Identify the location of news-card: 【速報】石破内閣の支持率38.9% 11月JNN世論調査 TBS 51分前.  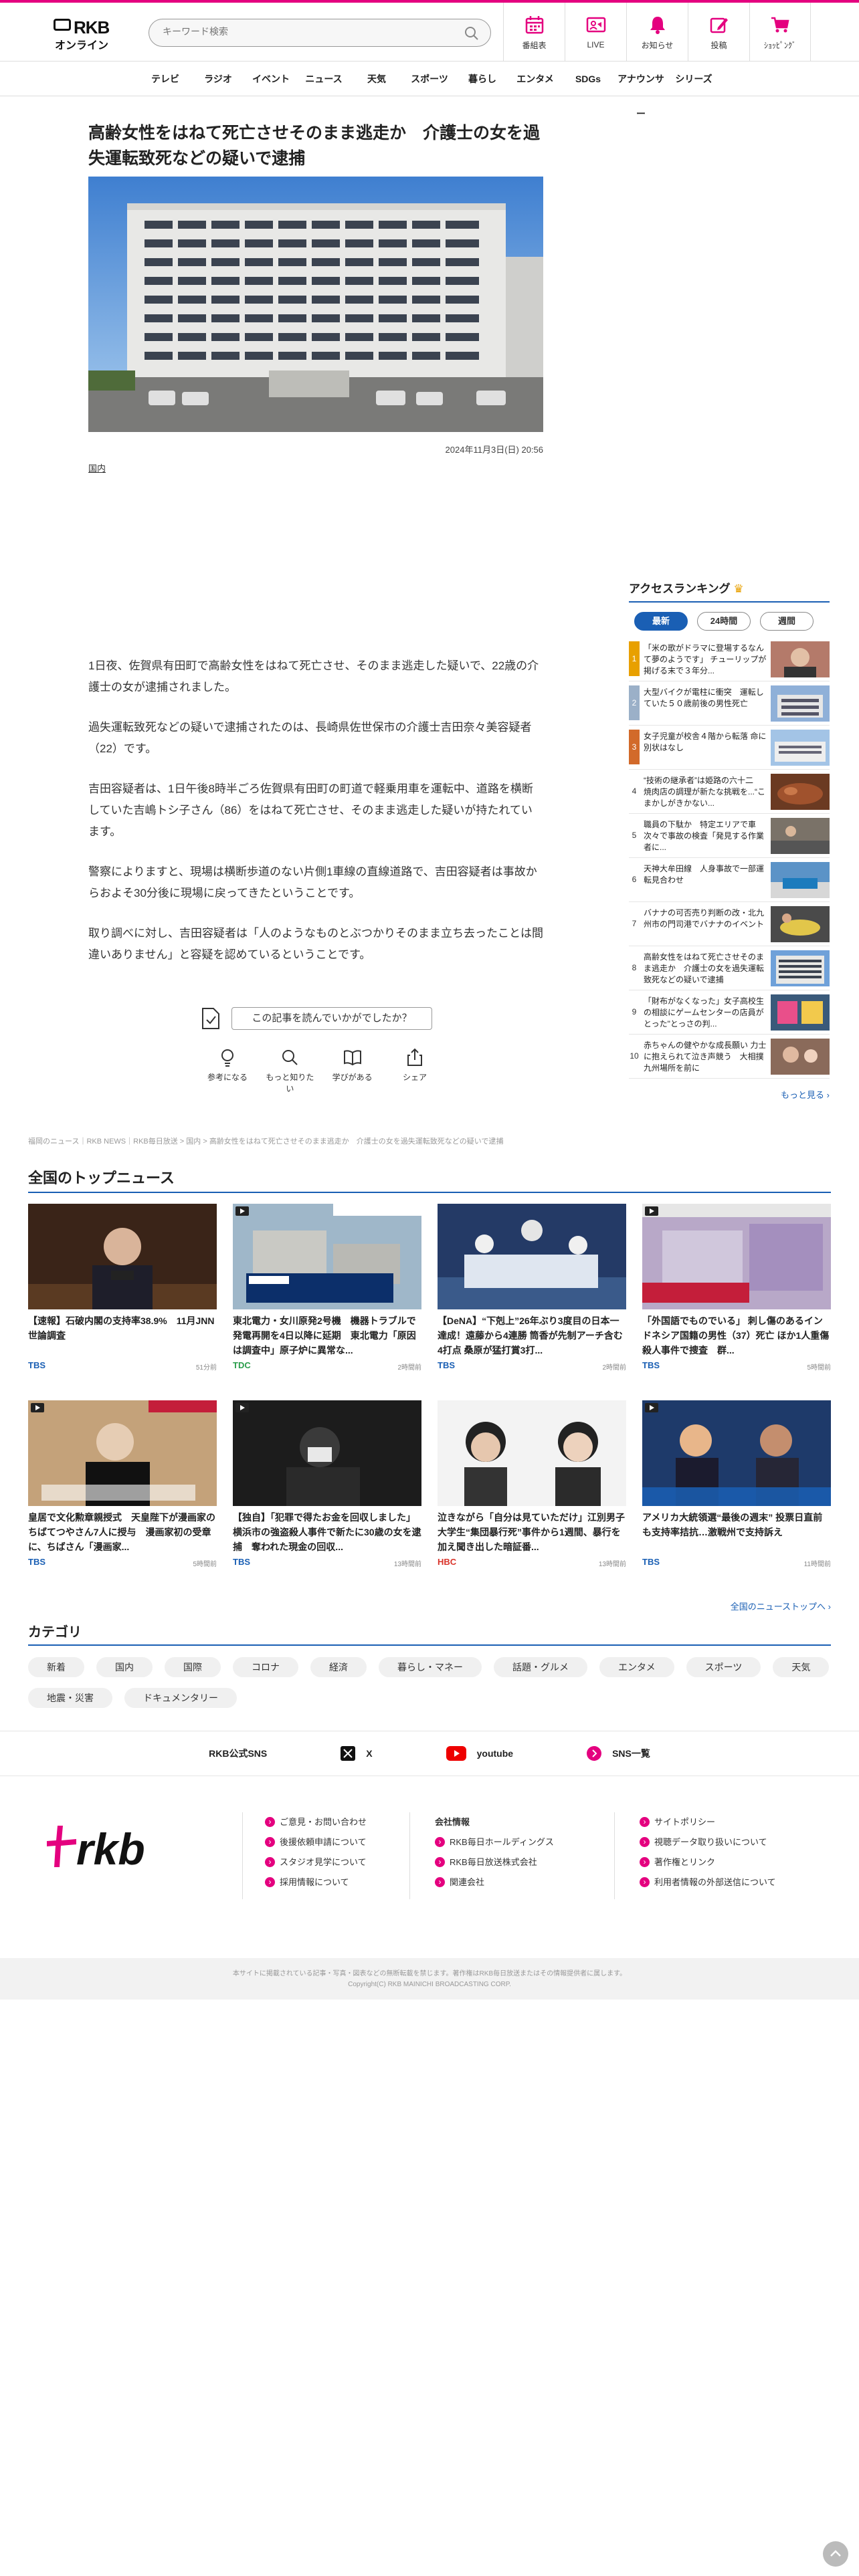
(122, 1291).